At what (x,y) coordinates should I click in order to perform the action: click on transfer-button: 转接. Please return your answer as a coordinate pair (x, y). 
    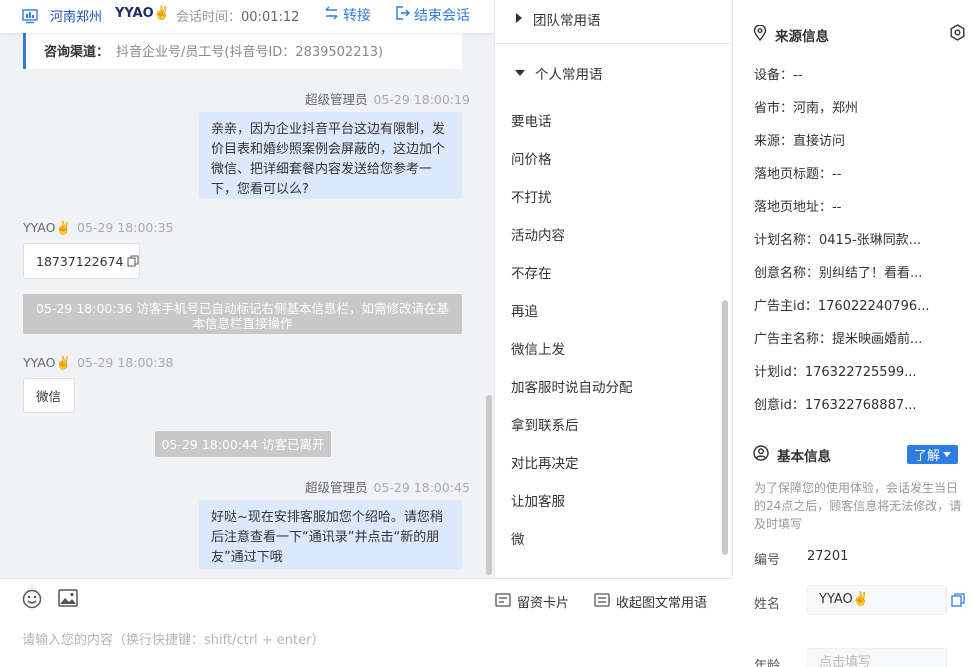
    Looking at the image, I should click on (347, 15).